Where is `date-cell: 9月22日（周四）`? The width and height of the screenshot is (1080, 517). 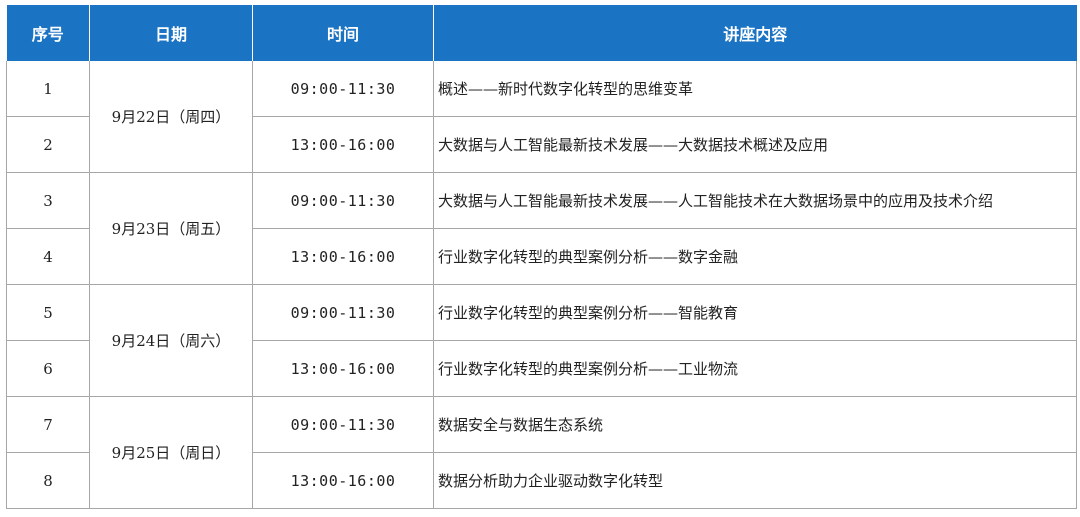
date-cell: 9月22日（周四） is located at coordinates (171, 117).